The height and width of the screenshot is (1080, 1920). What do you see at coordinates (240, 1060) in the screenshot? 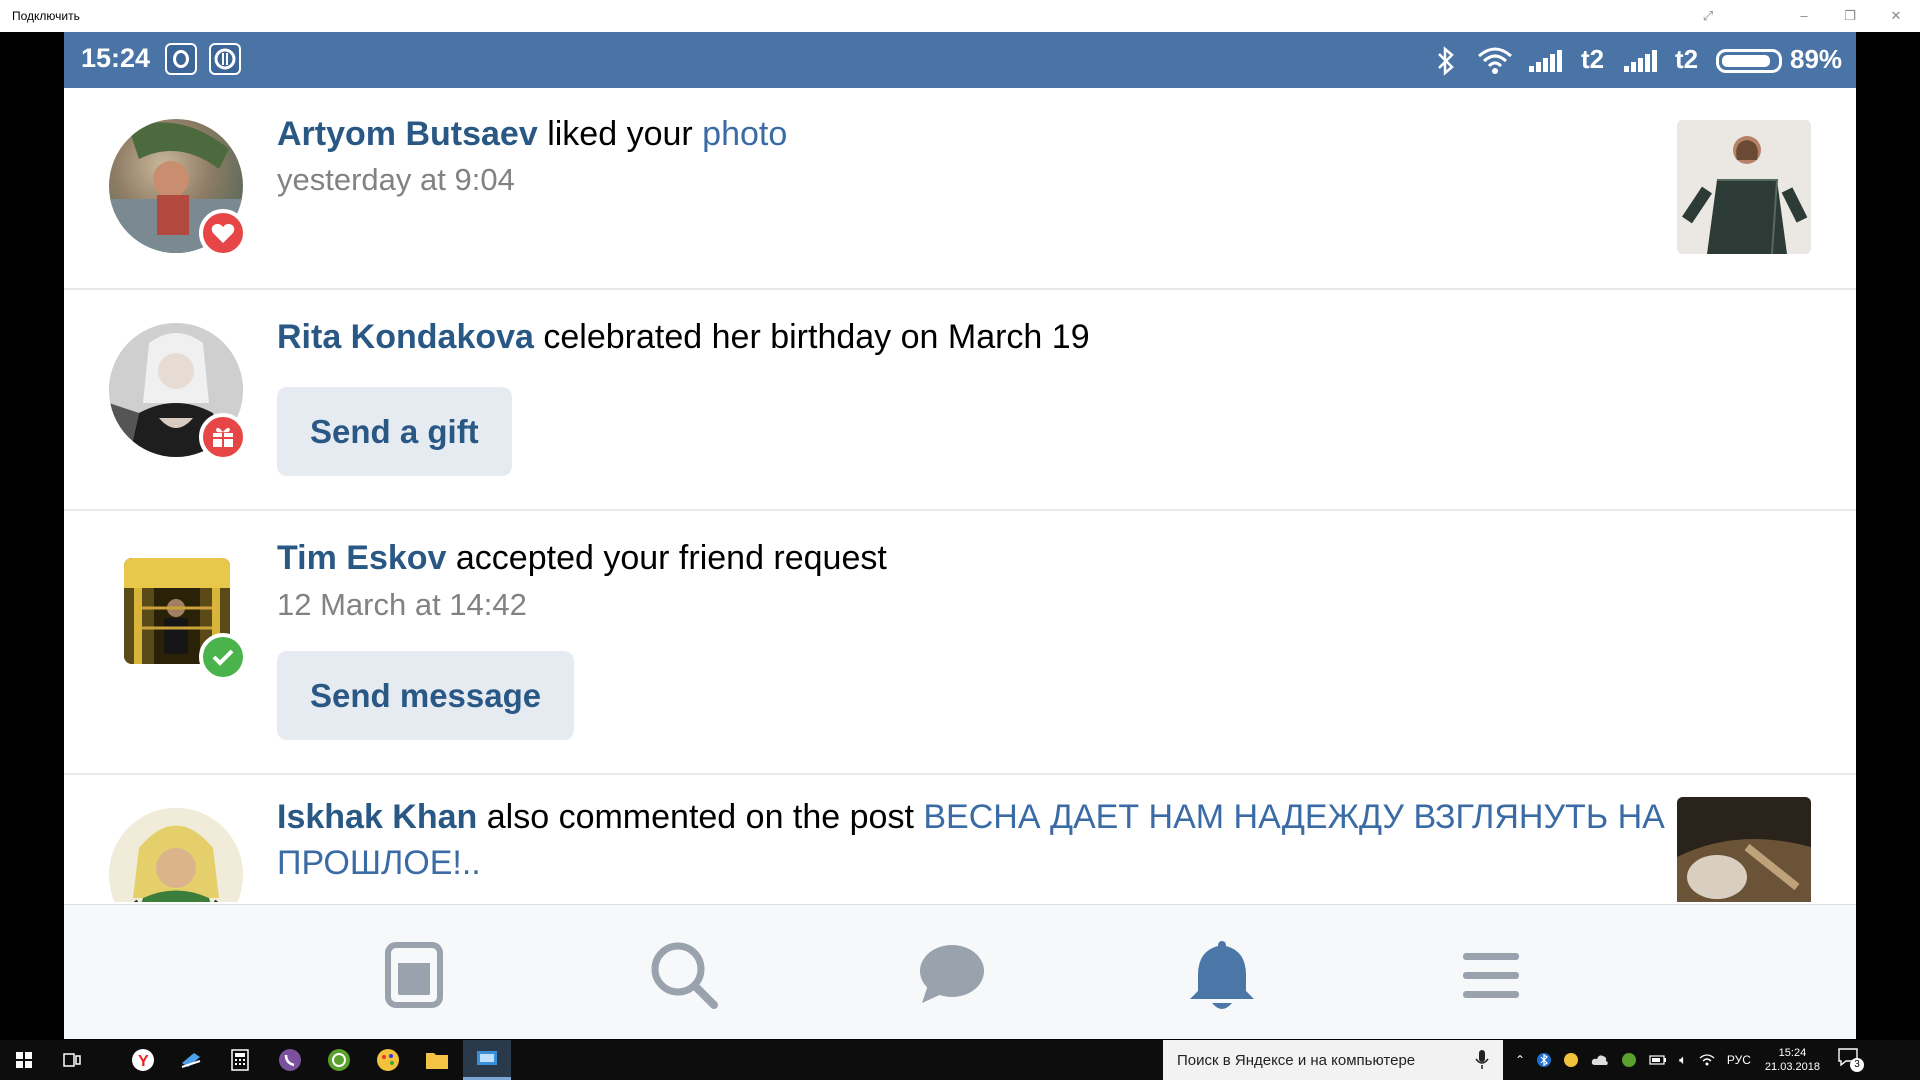
I see `calculator-icon` at bounding box center [240, 1060].